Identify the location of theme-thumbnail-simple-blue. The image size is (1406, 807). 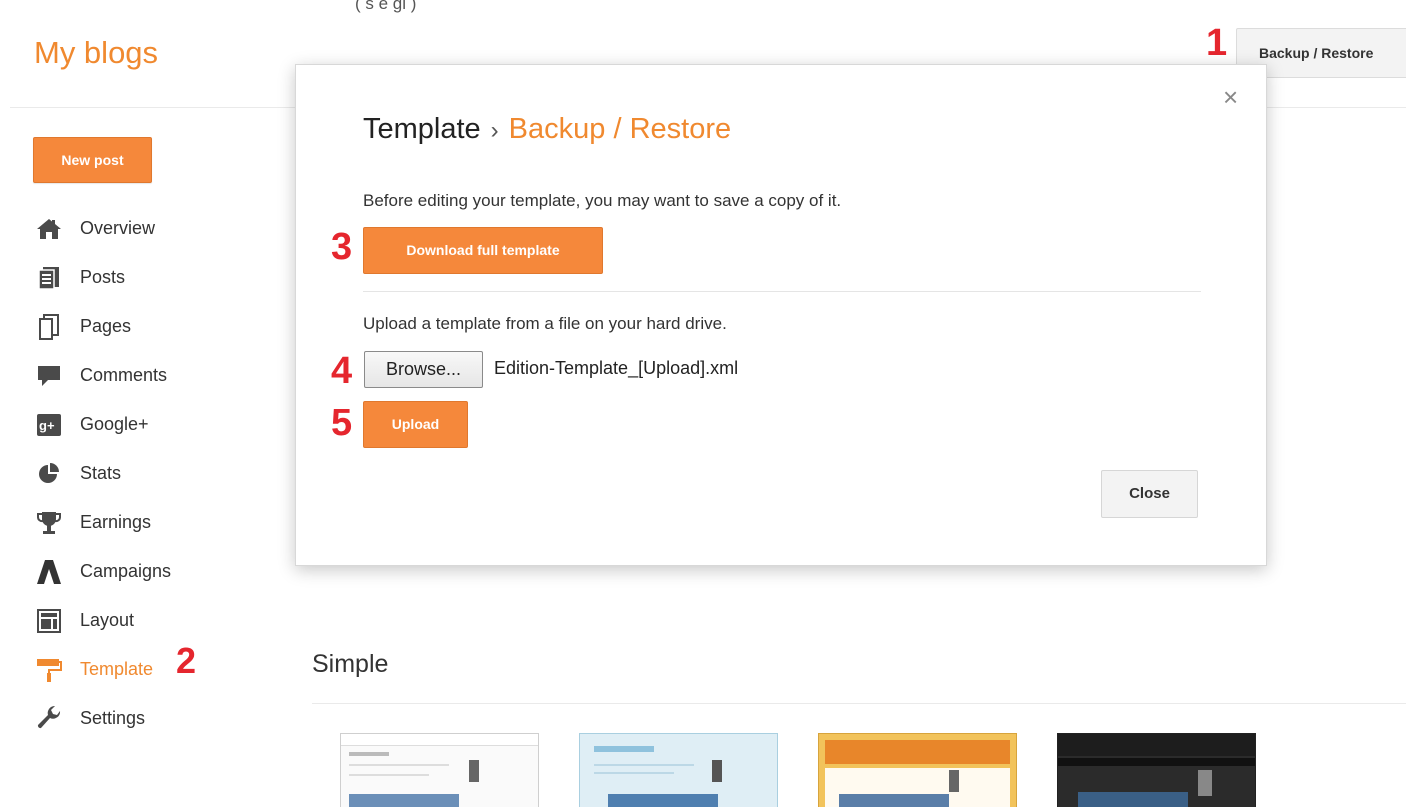
(678, 770).